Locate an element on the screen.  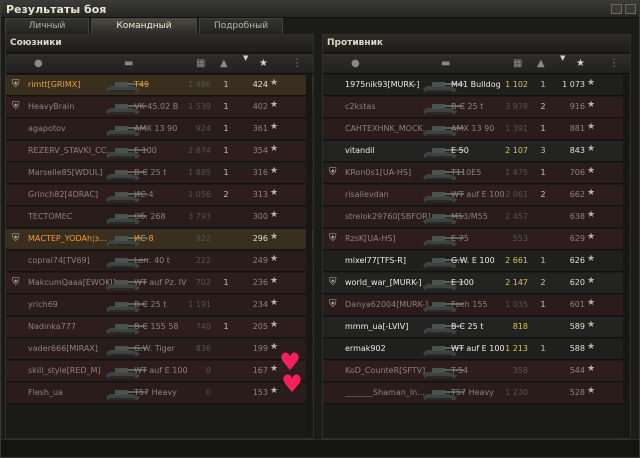
player-row: ⛨ KRon0s1[UA-HS] T110E5 1 475 1 706 ★ is located at coordinates (476, 173).